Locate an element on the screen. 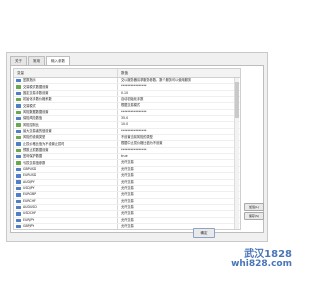 This screenshot has height=300, width=320. vertical-scrollbar is located at coordinates (236, 153).